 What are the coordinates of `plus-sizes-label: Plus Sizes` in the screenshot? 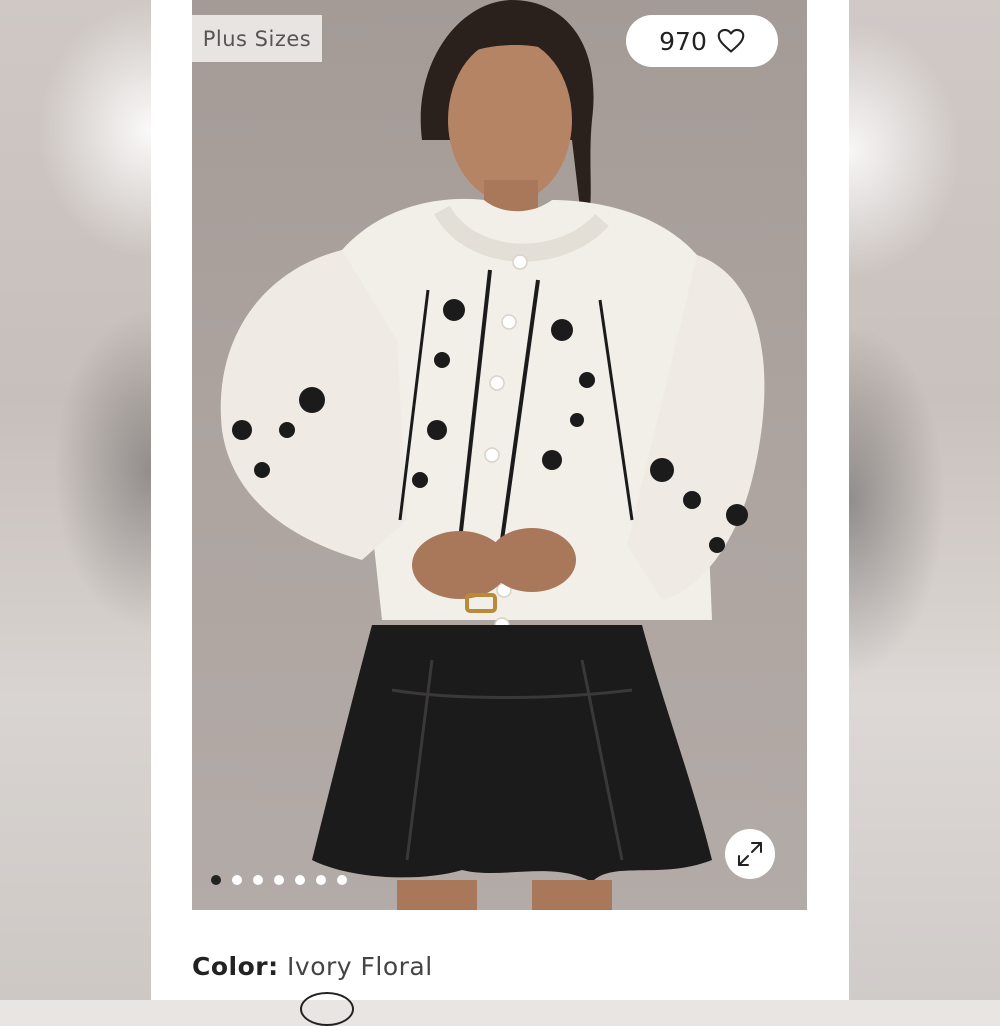 It's located at (257, 38).